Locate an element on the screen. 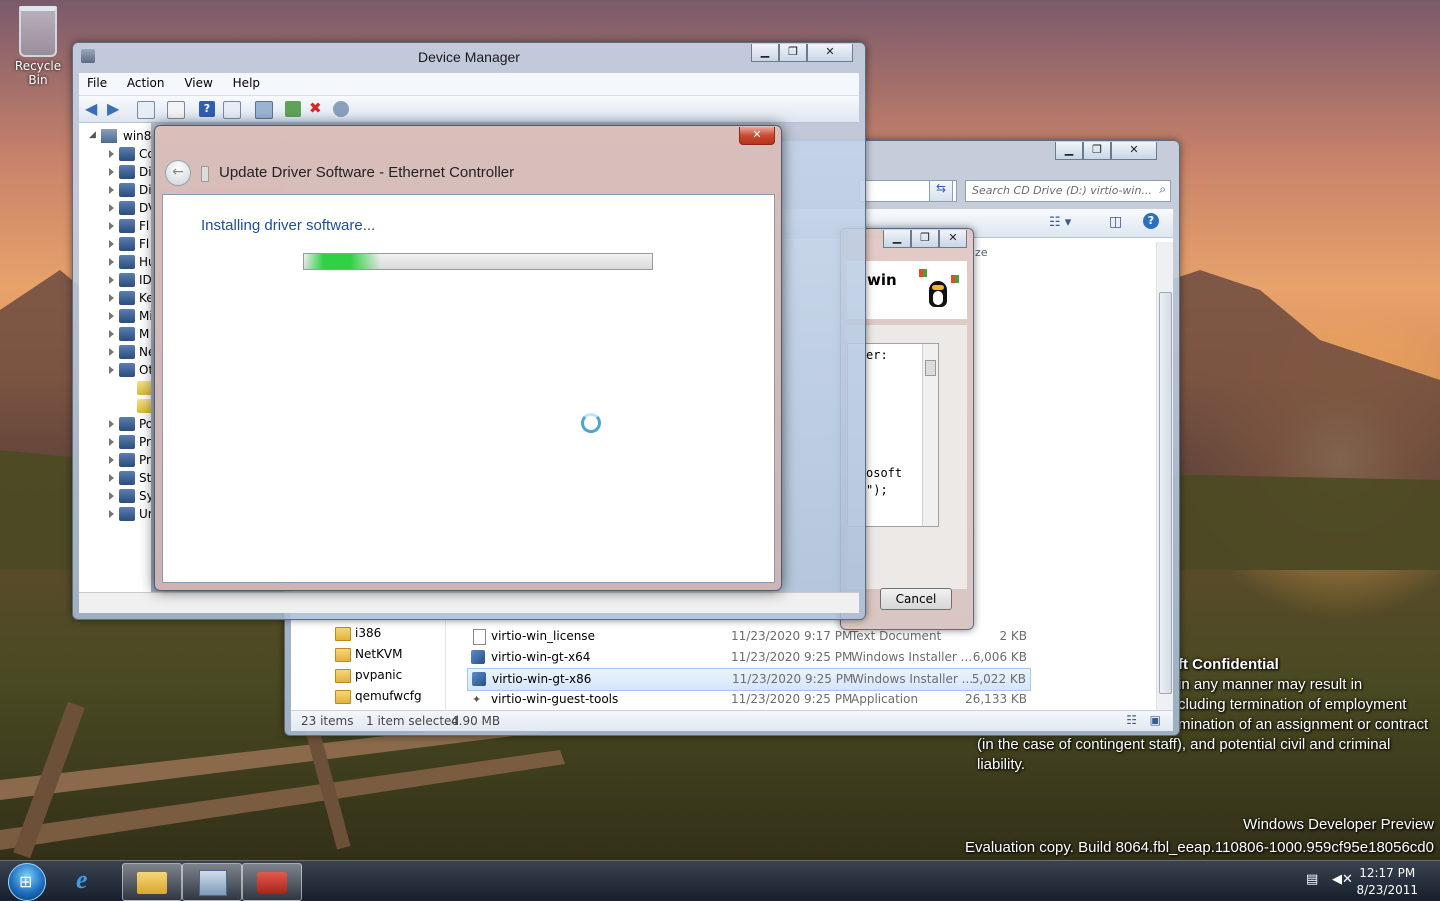  properties-icon is located at coordinates (176, 110).